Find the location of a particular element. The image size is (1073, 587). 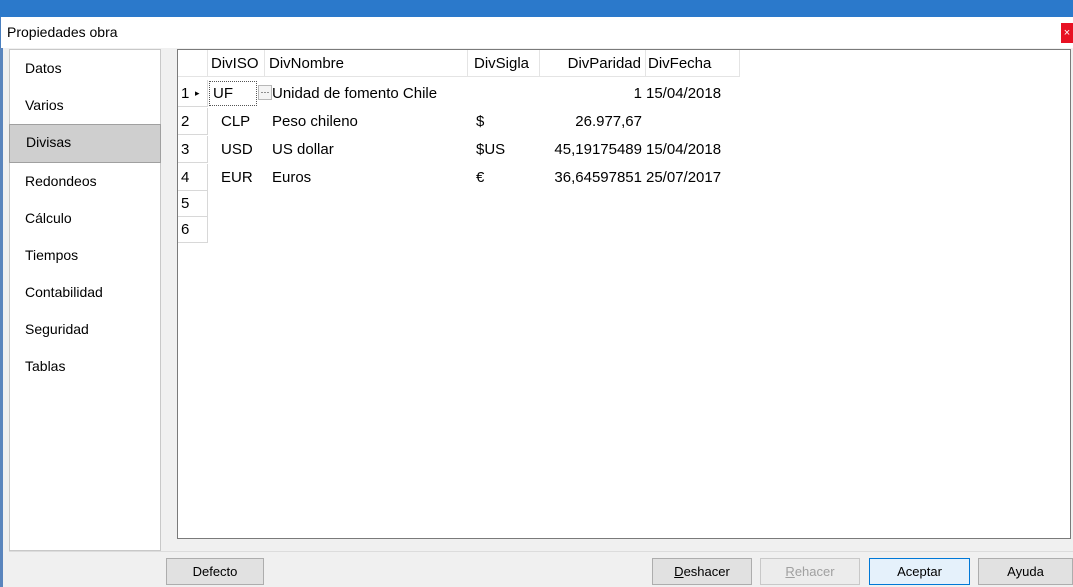

cell-divnombre: Peso chileno is located at coordinates (366, 121).